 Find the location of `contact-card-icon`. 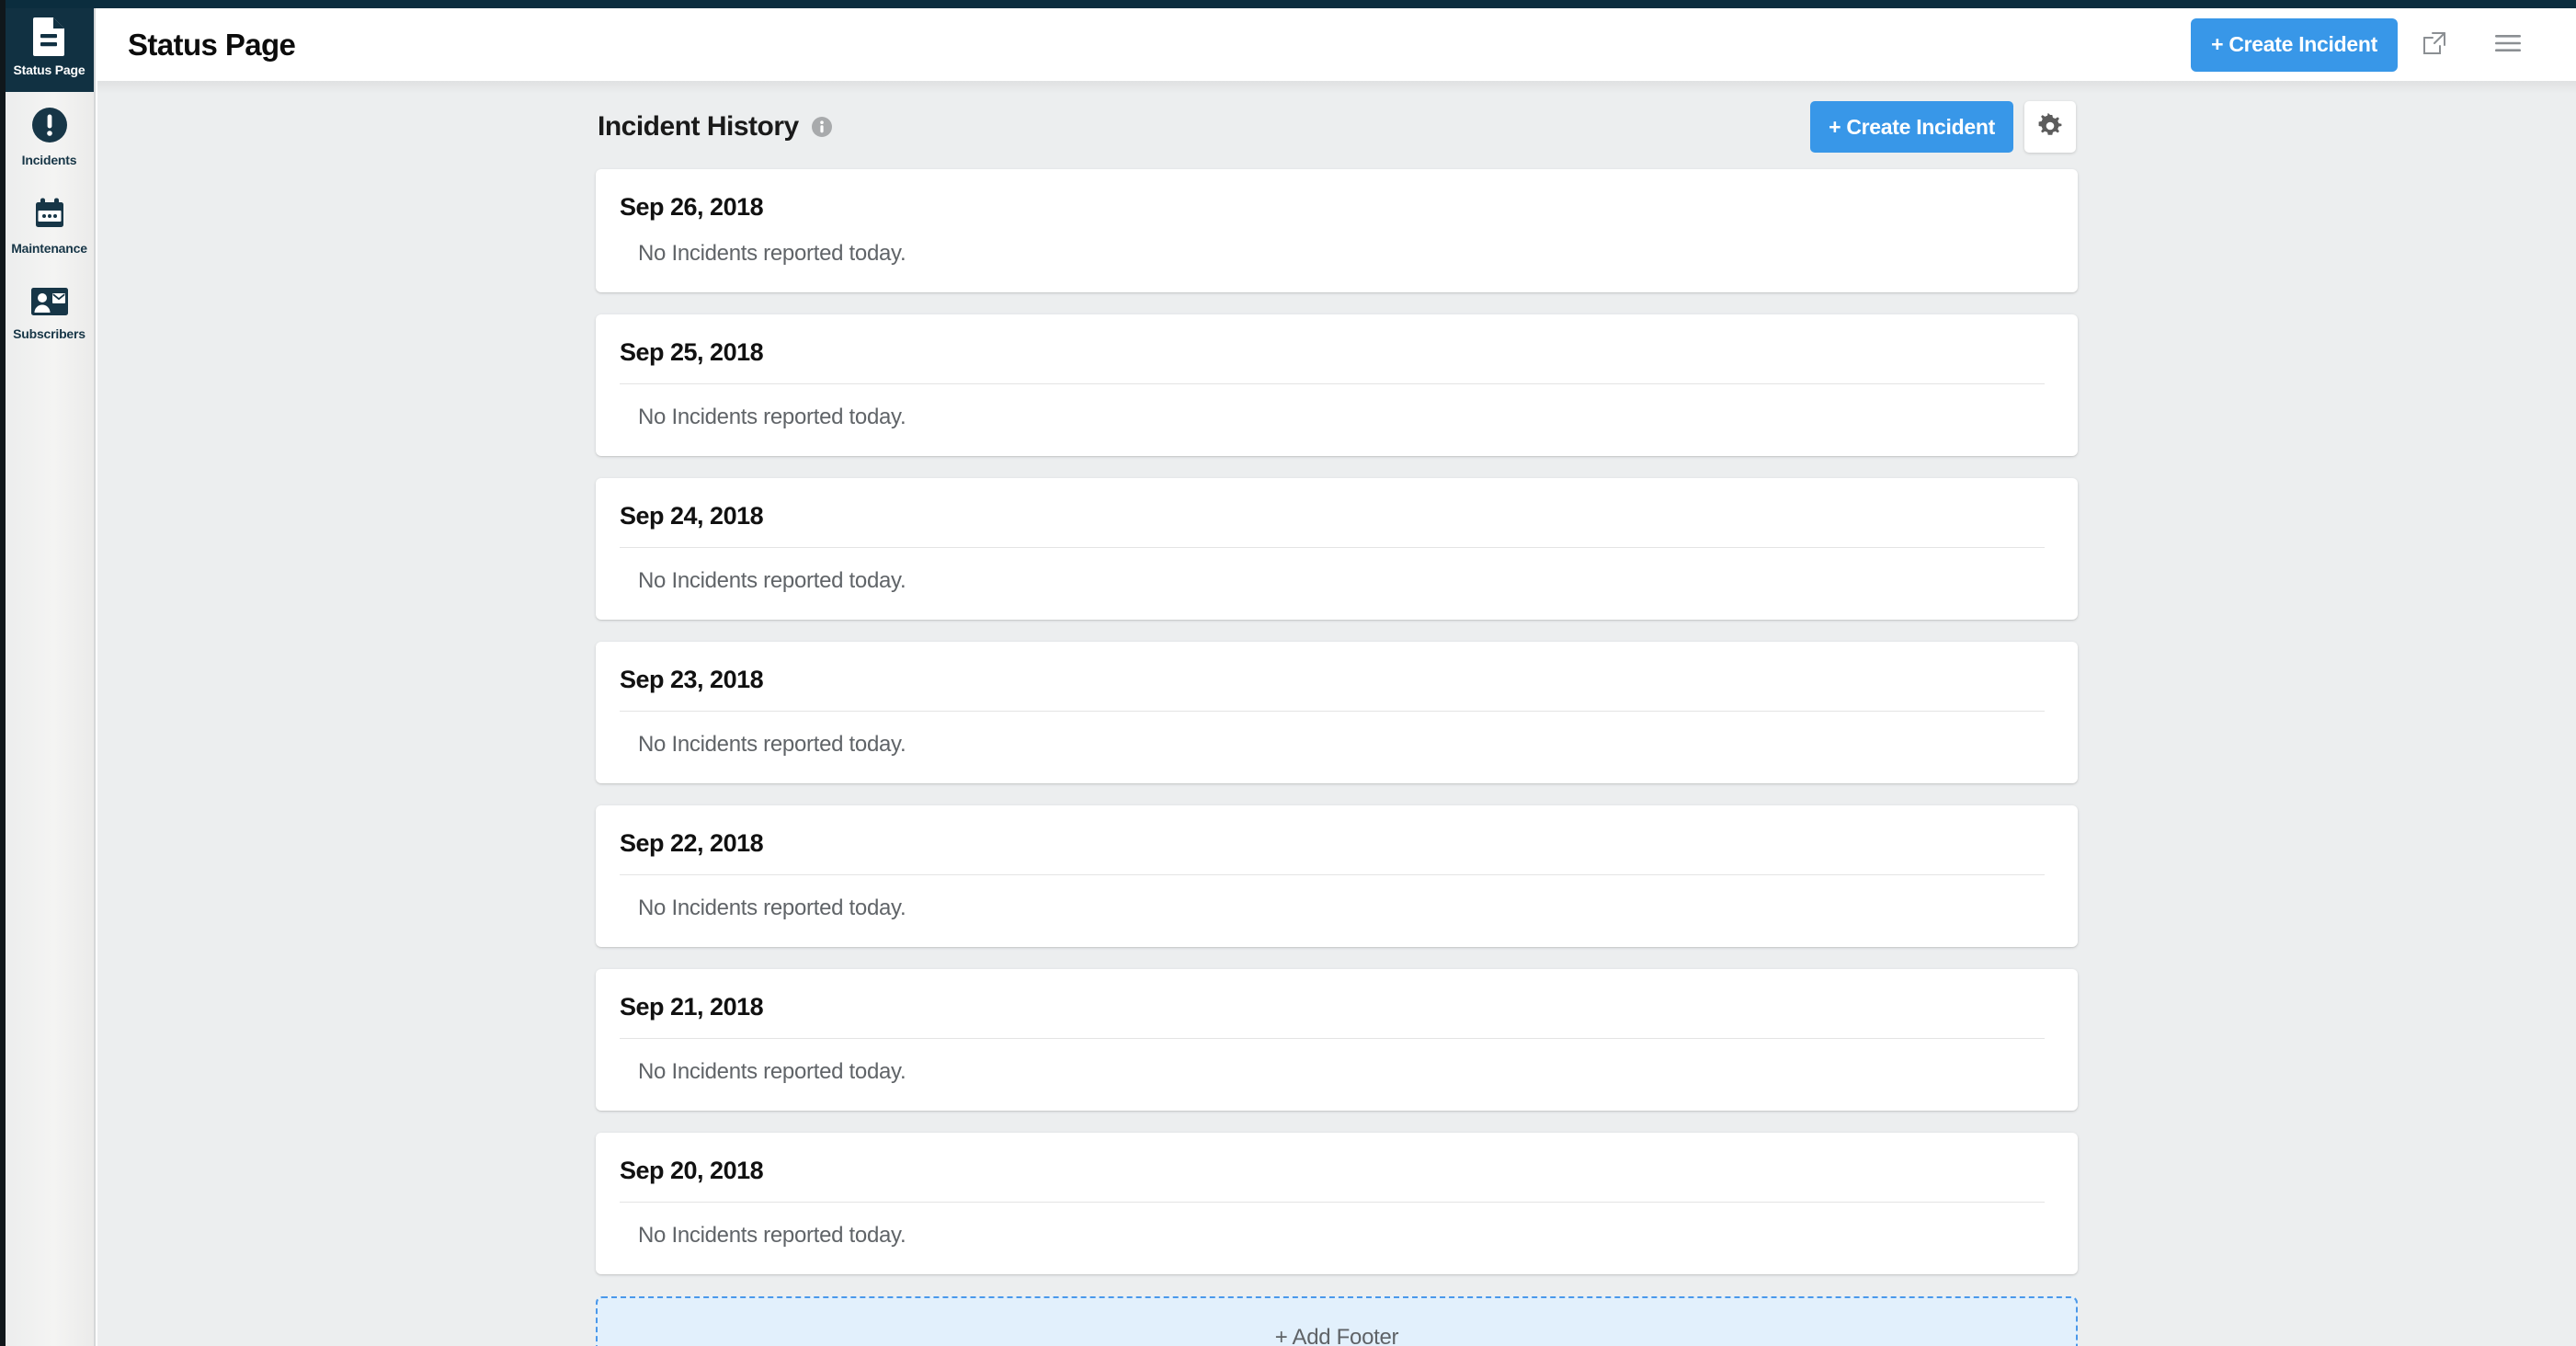

contact-card-icon is located at coordinates (49, 304).